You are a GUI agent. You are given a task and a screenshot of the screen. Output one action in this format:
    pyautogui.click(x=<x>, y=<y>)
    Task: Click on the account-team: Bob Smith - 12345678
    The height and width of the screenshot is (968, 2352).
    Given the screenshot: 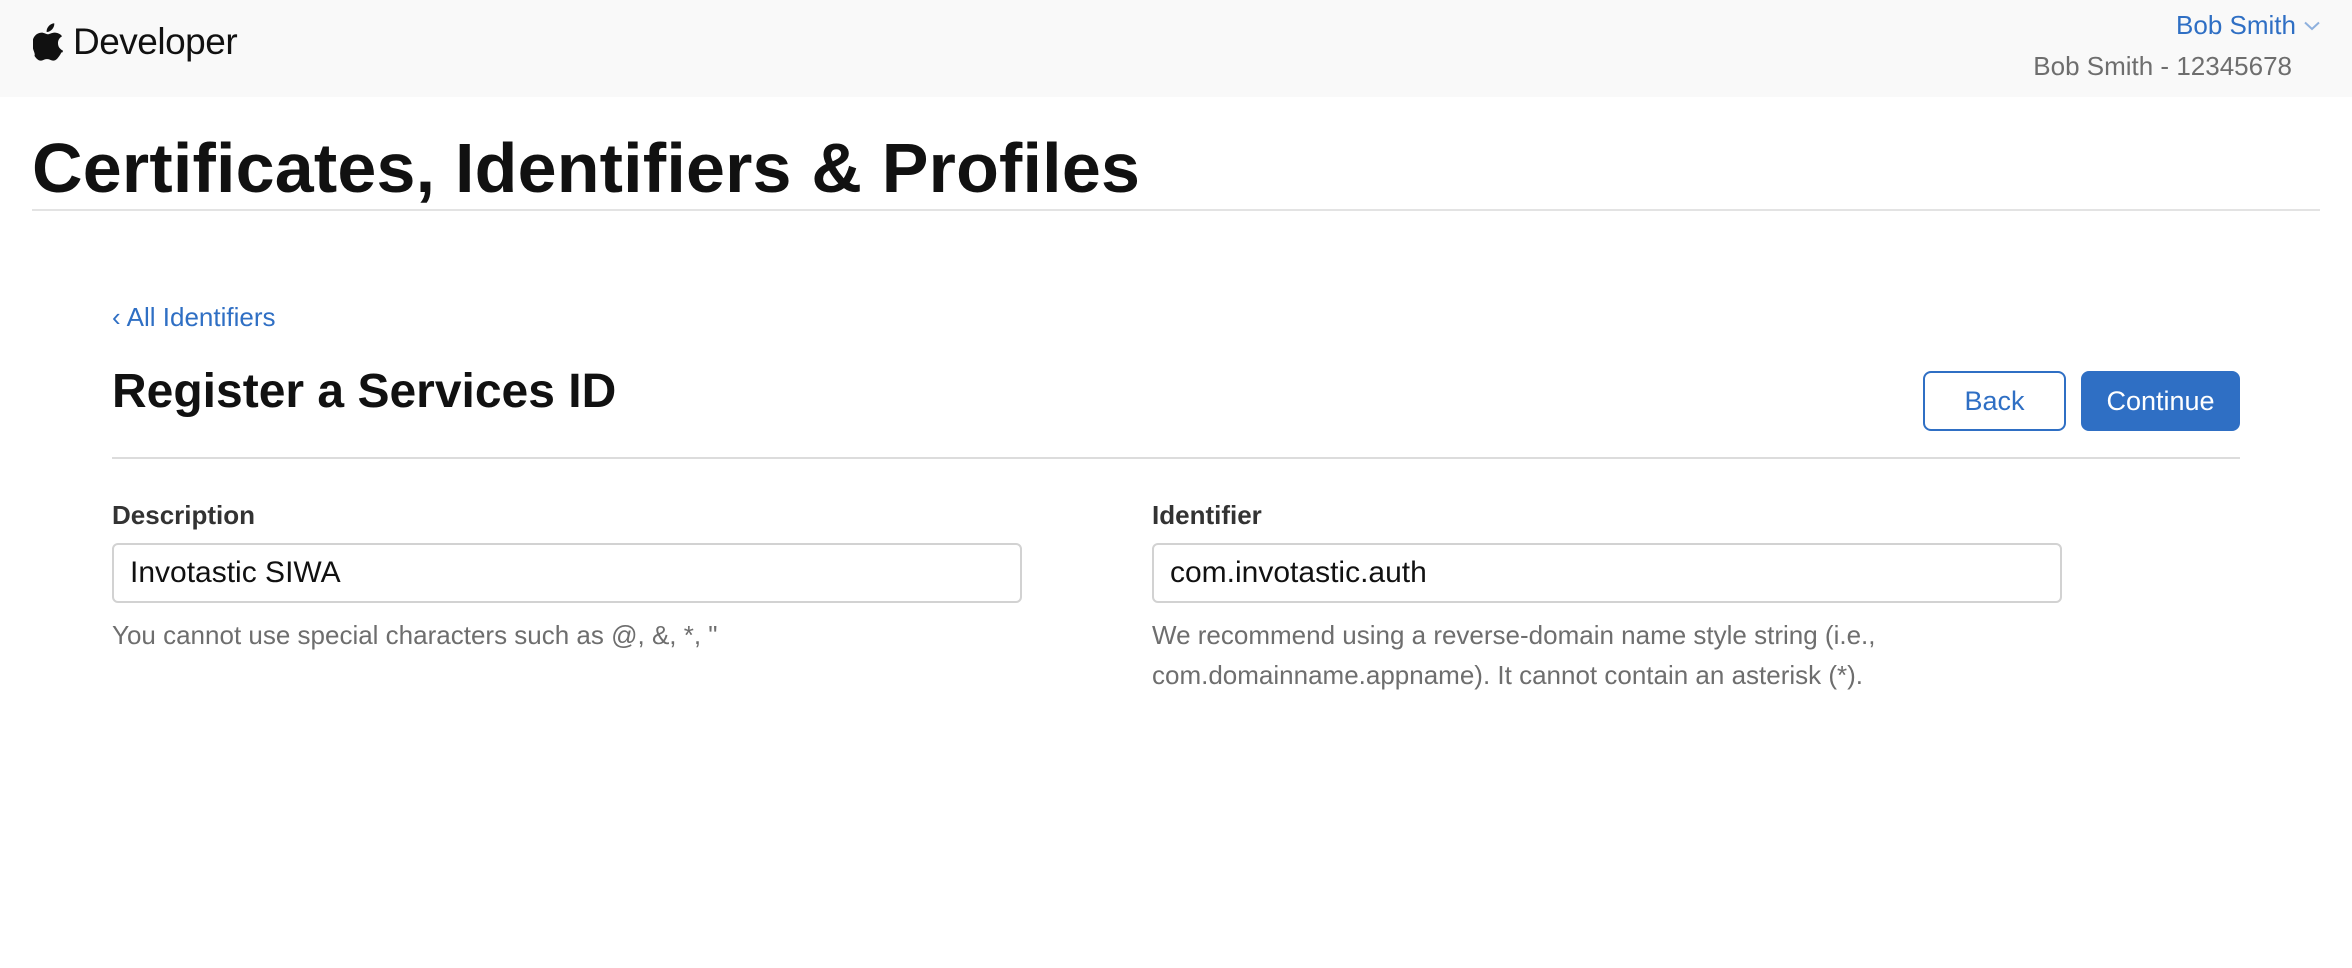 What is the action you would take?
    pyautogui.click(x=2162, y=66)
    